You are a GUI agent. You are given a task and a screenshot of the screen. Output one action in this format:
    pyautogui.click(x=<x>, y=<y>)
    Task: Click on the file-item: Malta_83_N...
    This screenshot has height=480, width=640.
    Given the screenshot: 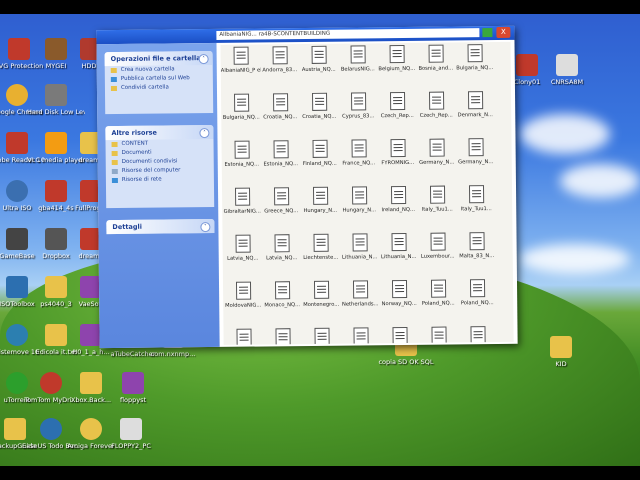 What is the action you would take?
    pyautogui.click(x=476, y=246)
    